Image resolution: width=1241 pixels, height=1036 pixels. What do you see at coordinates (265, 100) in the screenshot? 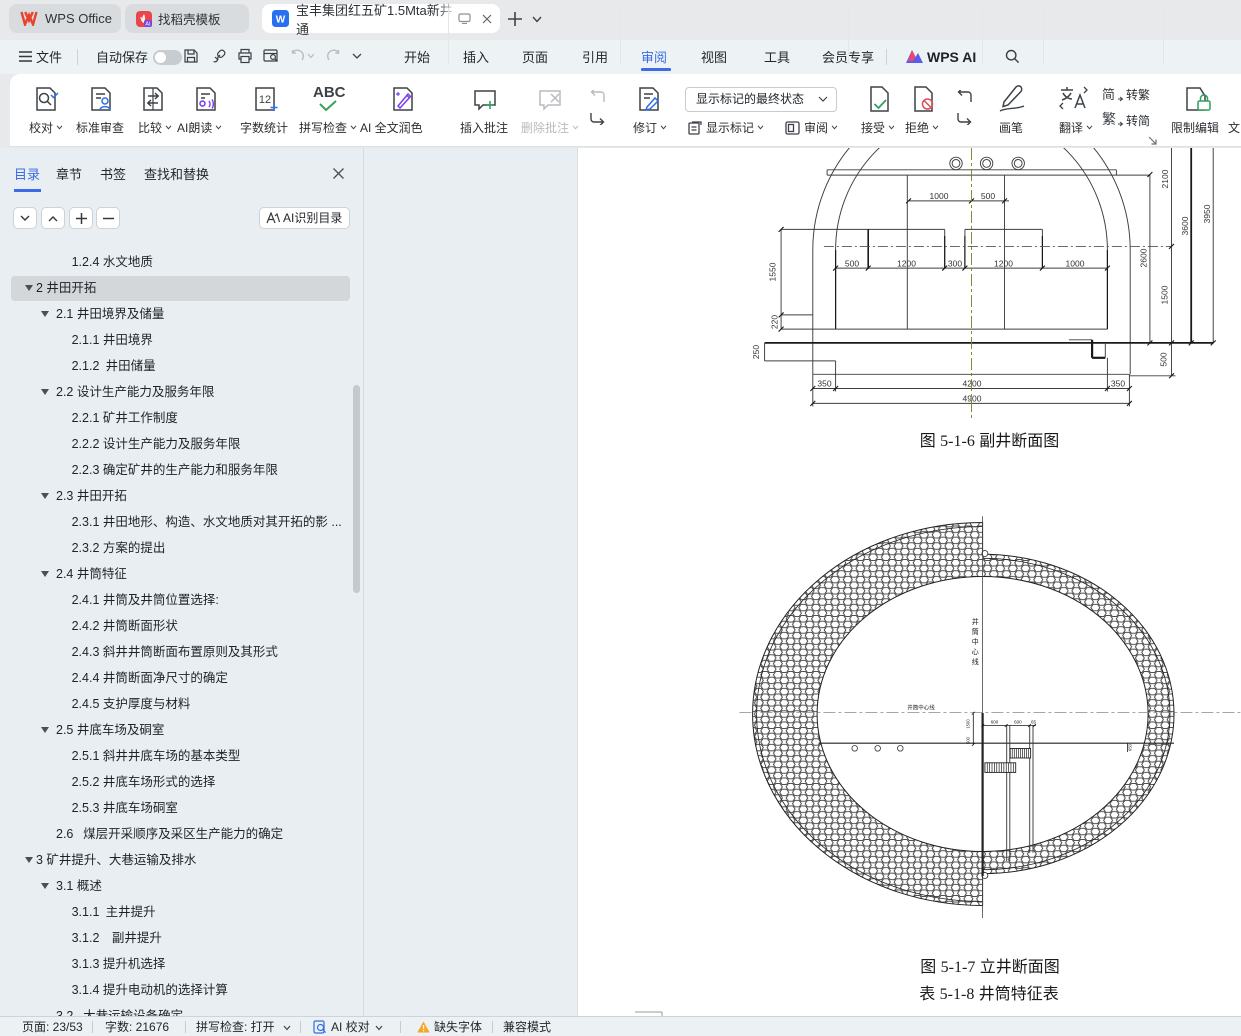
I see `svg-text: 12` at bounding box center [265, 100].